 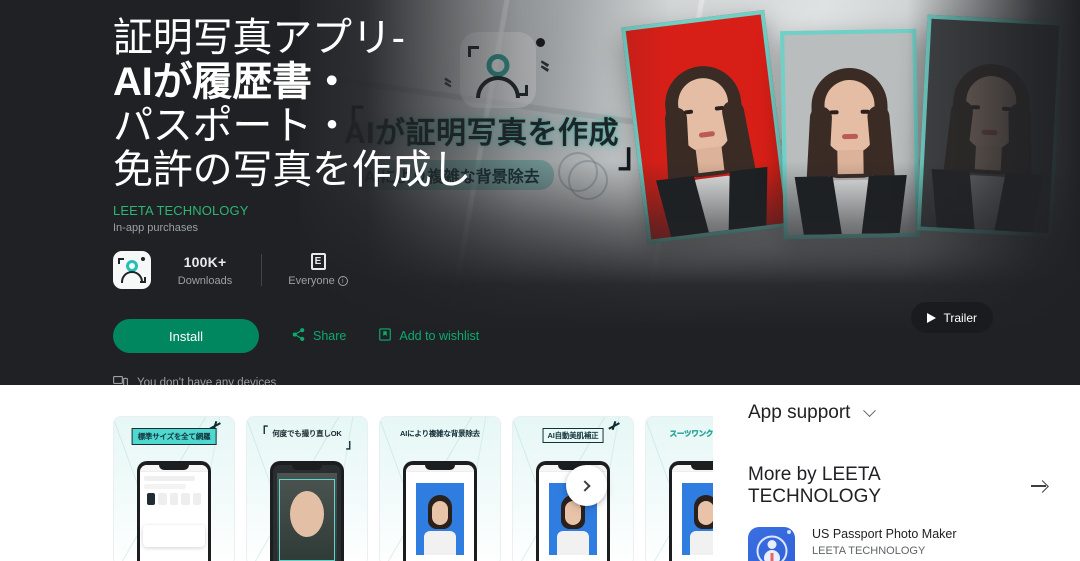 What do you see at coordinates (155, 228) in the screenshot?
I see `in-app-purchases-label: In-app purchases` at bounding box center [155, 228].